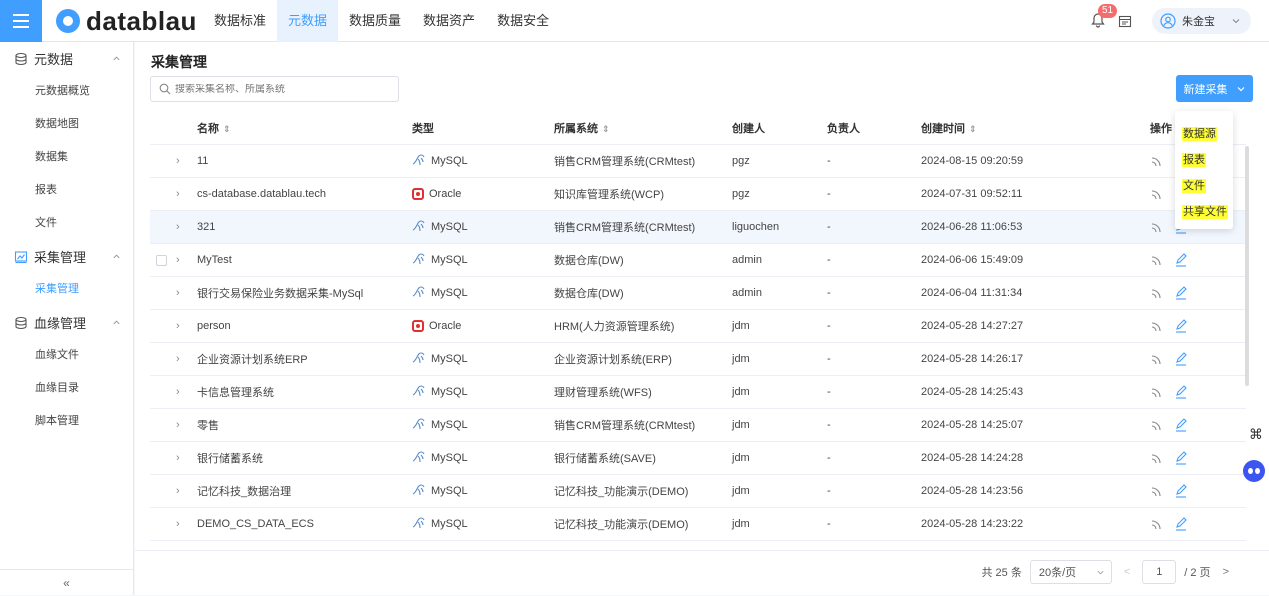 This screenshot has height=596, width=1269. I want to click on logo-icon, so click(68, 21).